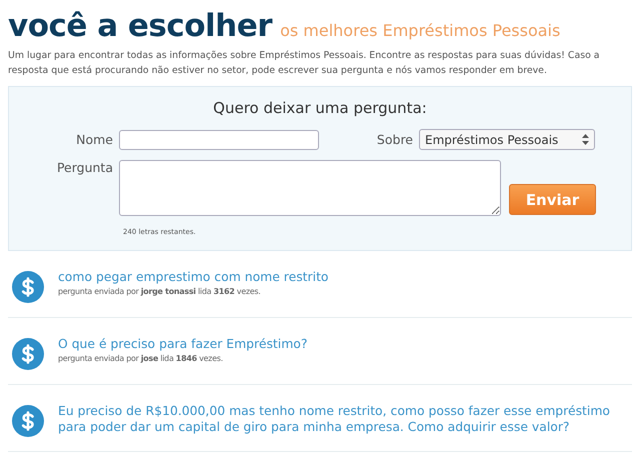 The image size is (640, 465). Describe the element at coordinates (395, 139) in the screenshot. I see `field-label: Sobre` at that location.